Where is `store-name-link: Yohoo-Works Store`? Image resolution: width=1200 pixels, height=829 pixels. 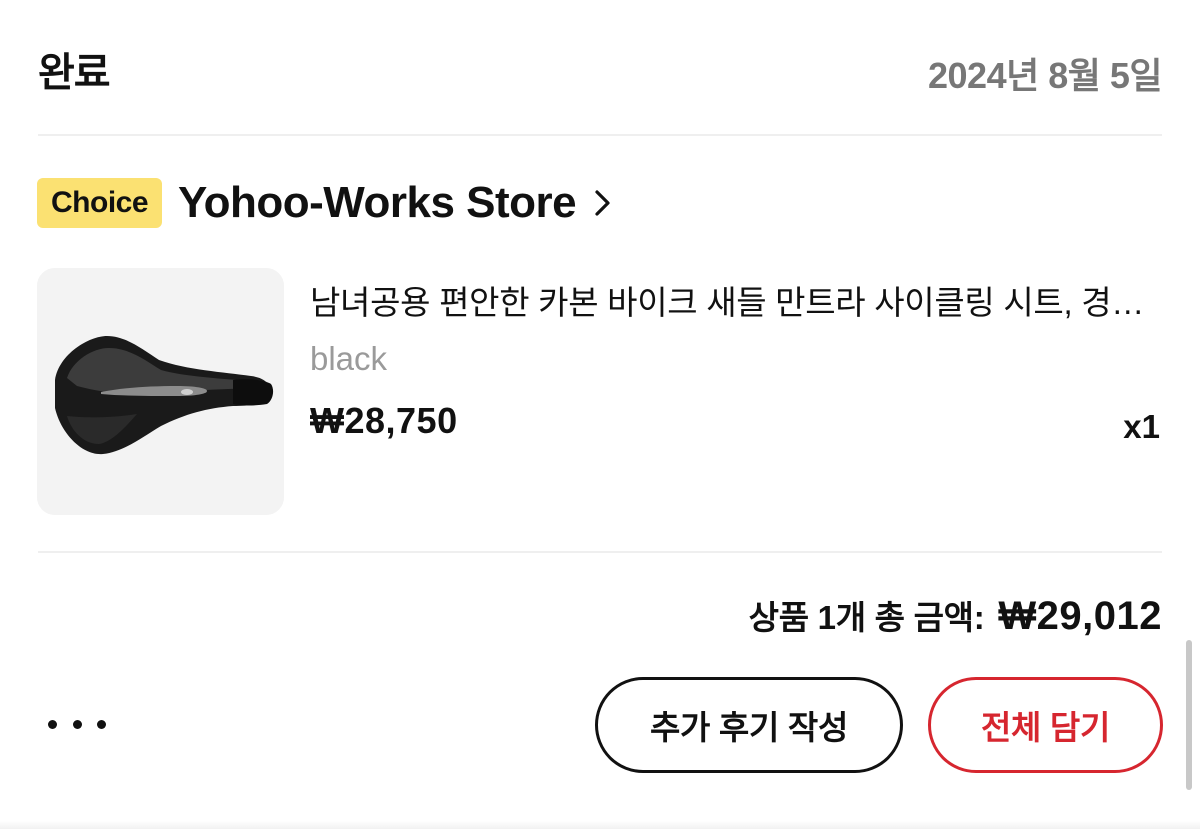
store-name-link: Yohoo-Works Store is located at coordinates (377, 203).